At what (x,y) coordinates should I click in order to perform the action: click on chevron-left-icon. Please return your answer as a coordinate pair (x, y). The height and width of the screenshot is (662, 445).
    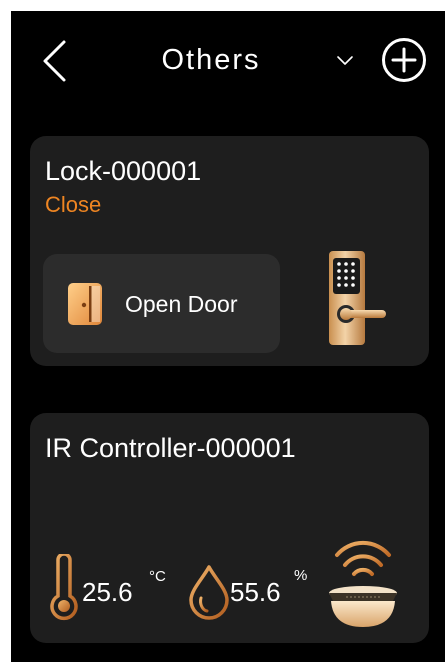
    Looking at the image, I should click on (54, 61).